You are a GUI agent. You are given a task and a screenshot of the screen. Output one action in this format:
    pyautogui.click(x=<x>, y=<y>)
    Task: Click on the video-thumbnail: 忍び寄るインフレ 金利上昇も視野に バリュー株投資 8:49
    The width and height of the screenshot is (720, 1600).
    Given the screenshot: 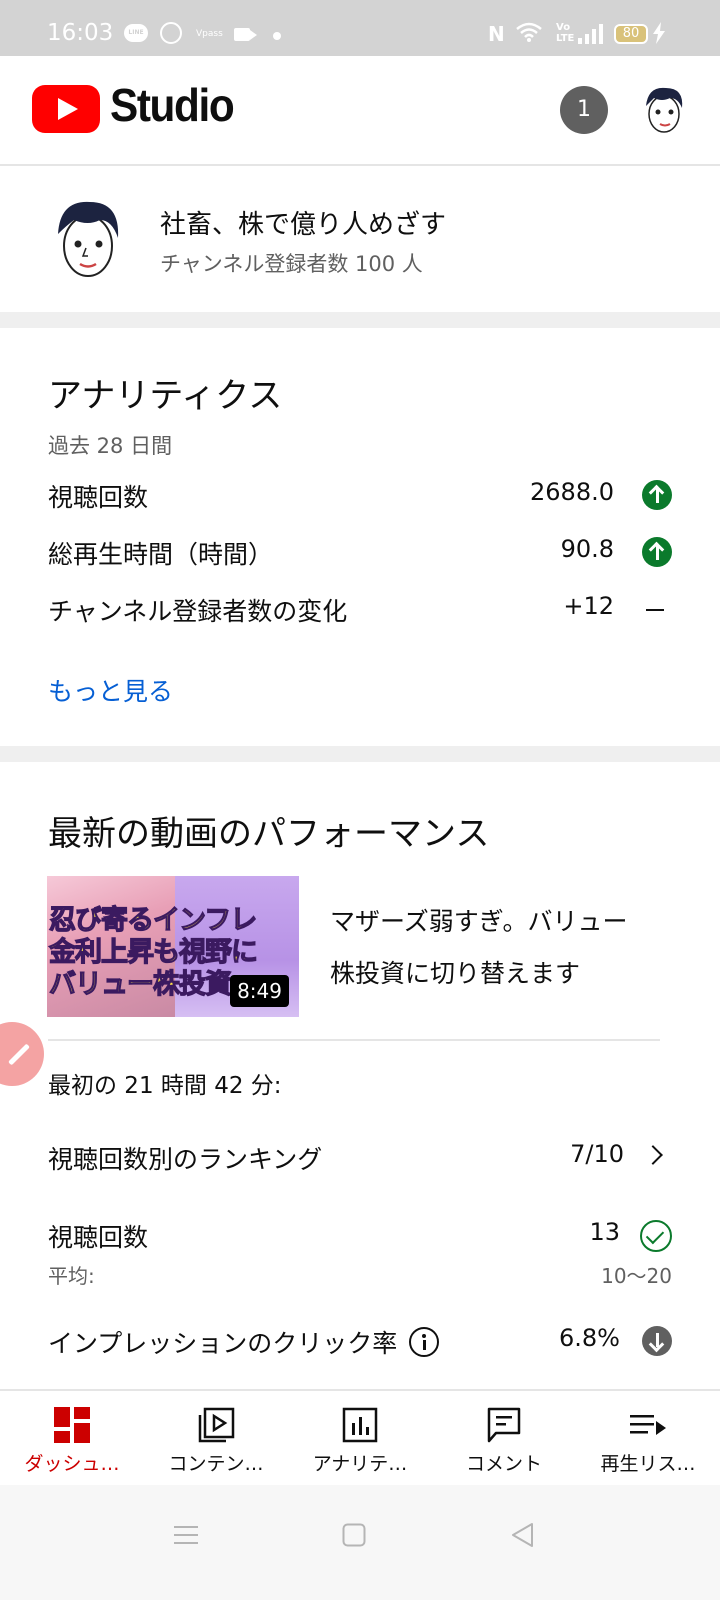 What is the action you would take?
    pyautogui.click(x=173, y=946)
    